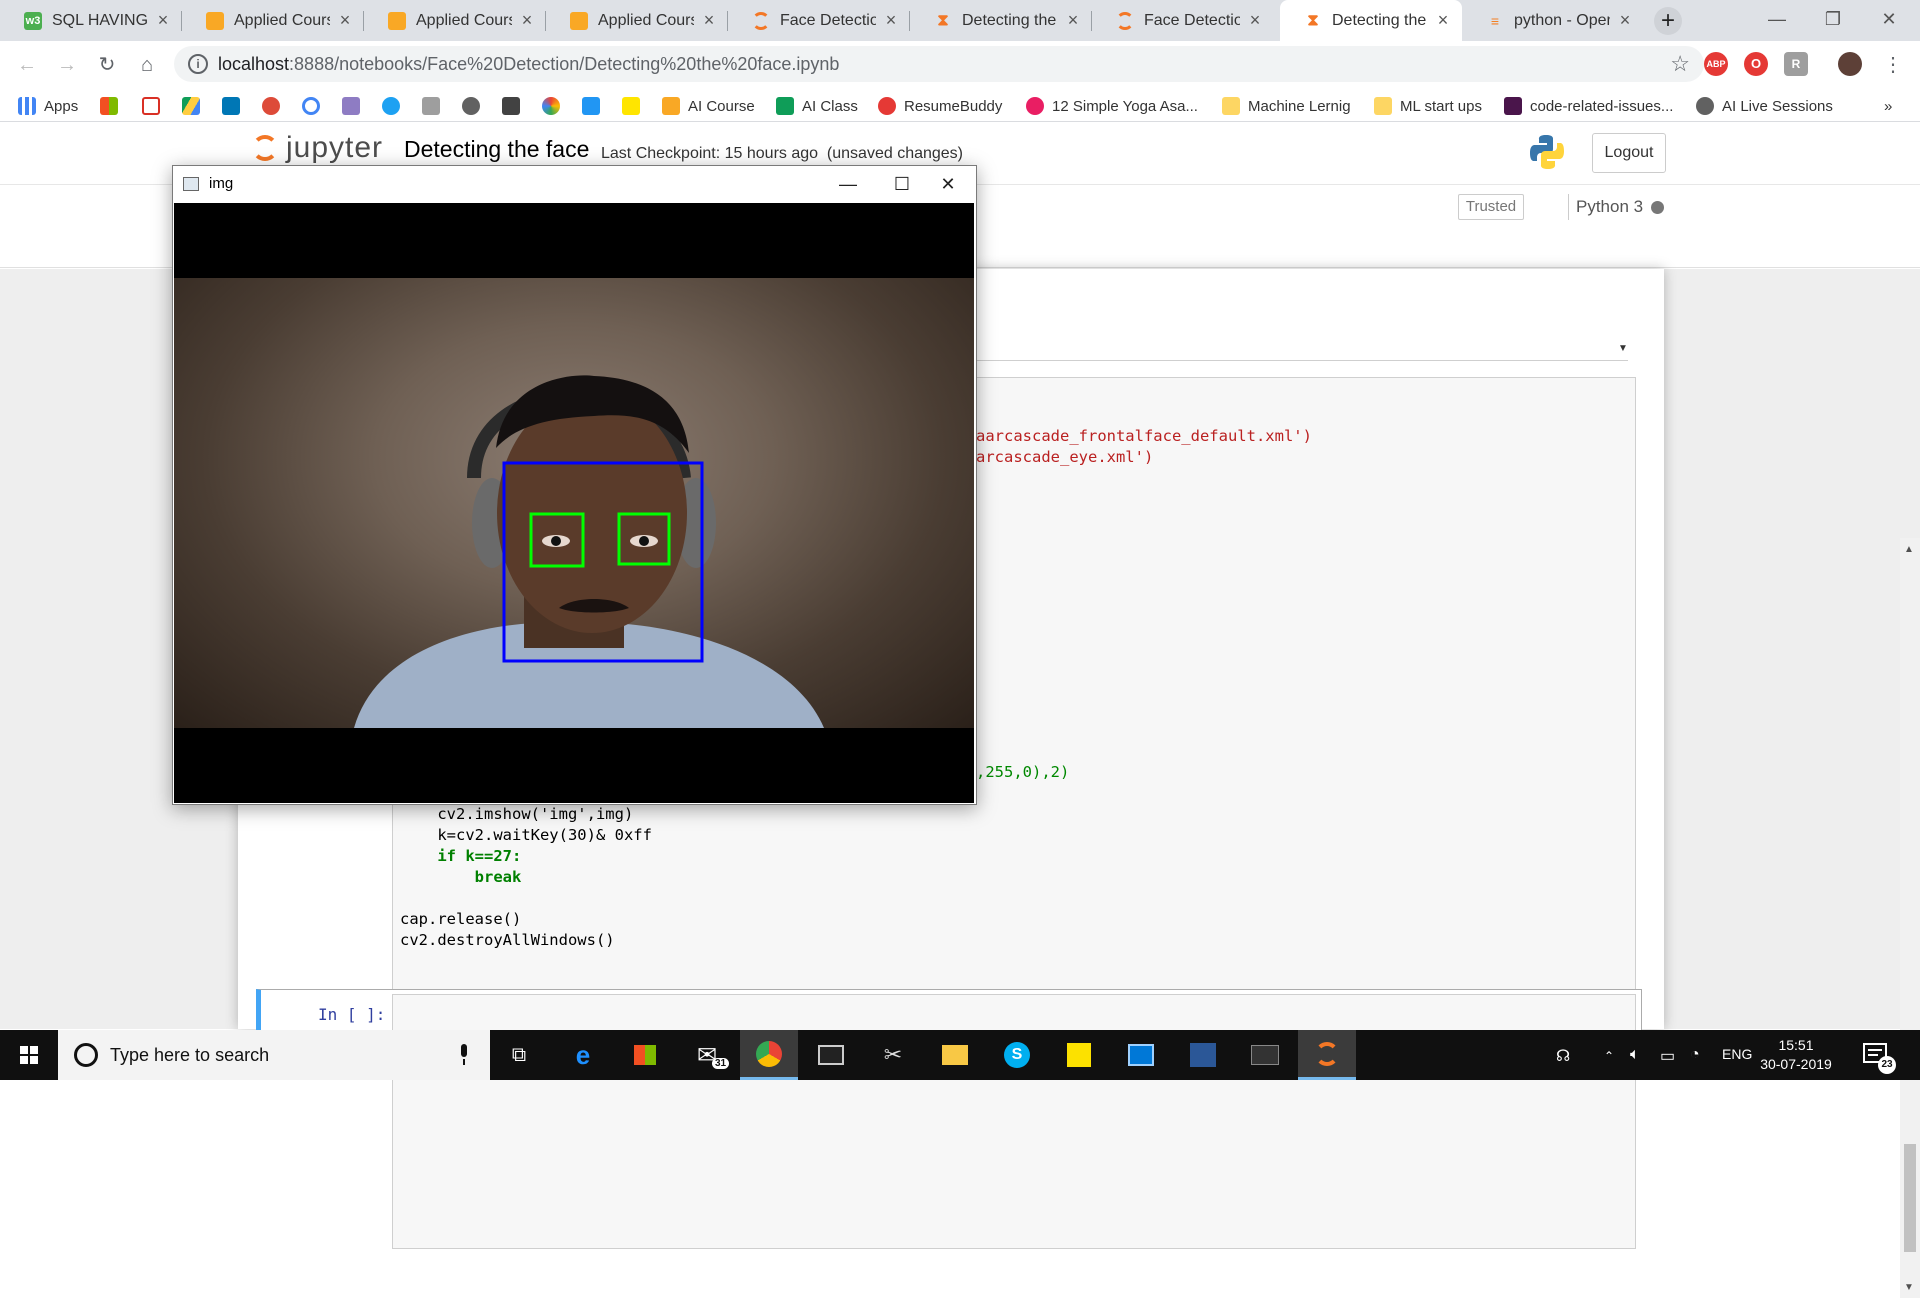 The height and width of the screenshot is (1298, 1920). I want to click on edge-browser-icon: e, so click(583, 1055).